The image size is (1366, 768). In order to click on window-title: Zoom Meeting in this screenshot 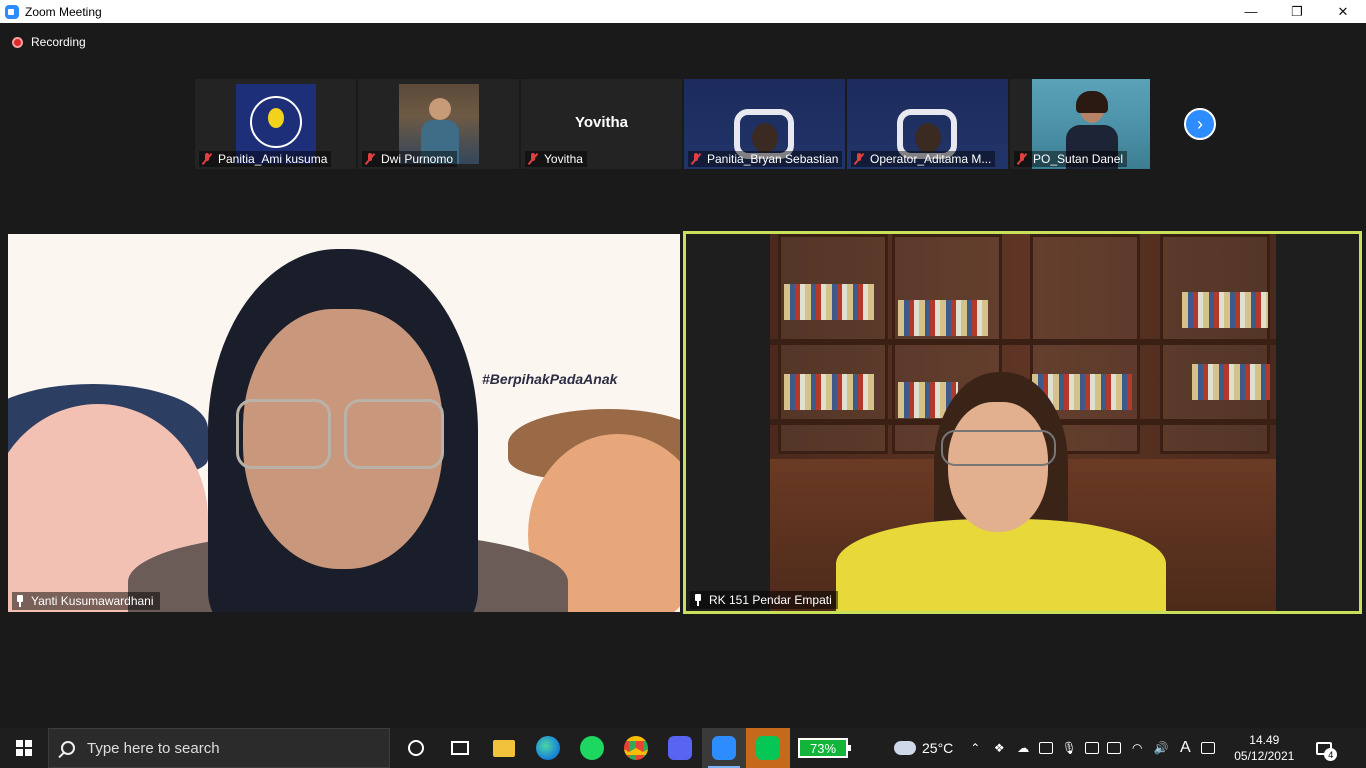, I will do `click(63, 11)`.